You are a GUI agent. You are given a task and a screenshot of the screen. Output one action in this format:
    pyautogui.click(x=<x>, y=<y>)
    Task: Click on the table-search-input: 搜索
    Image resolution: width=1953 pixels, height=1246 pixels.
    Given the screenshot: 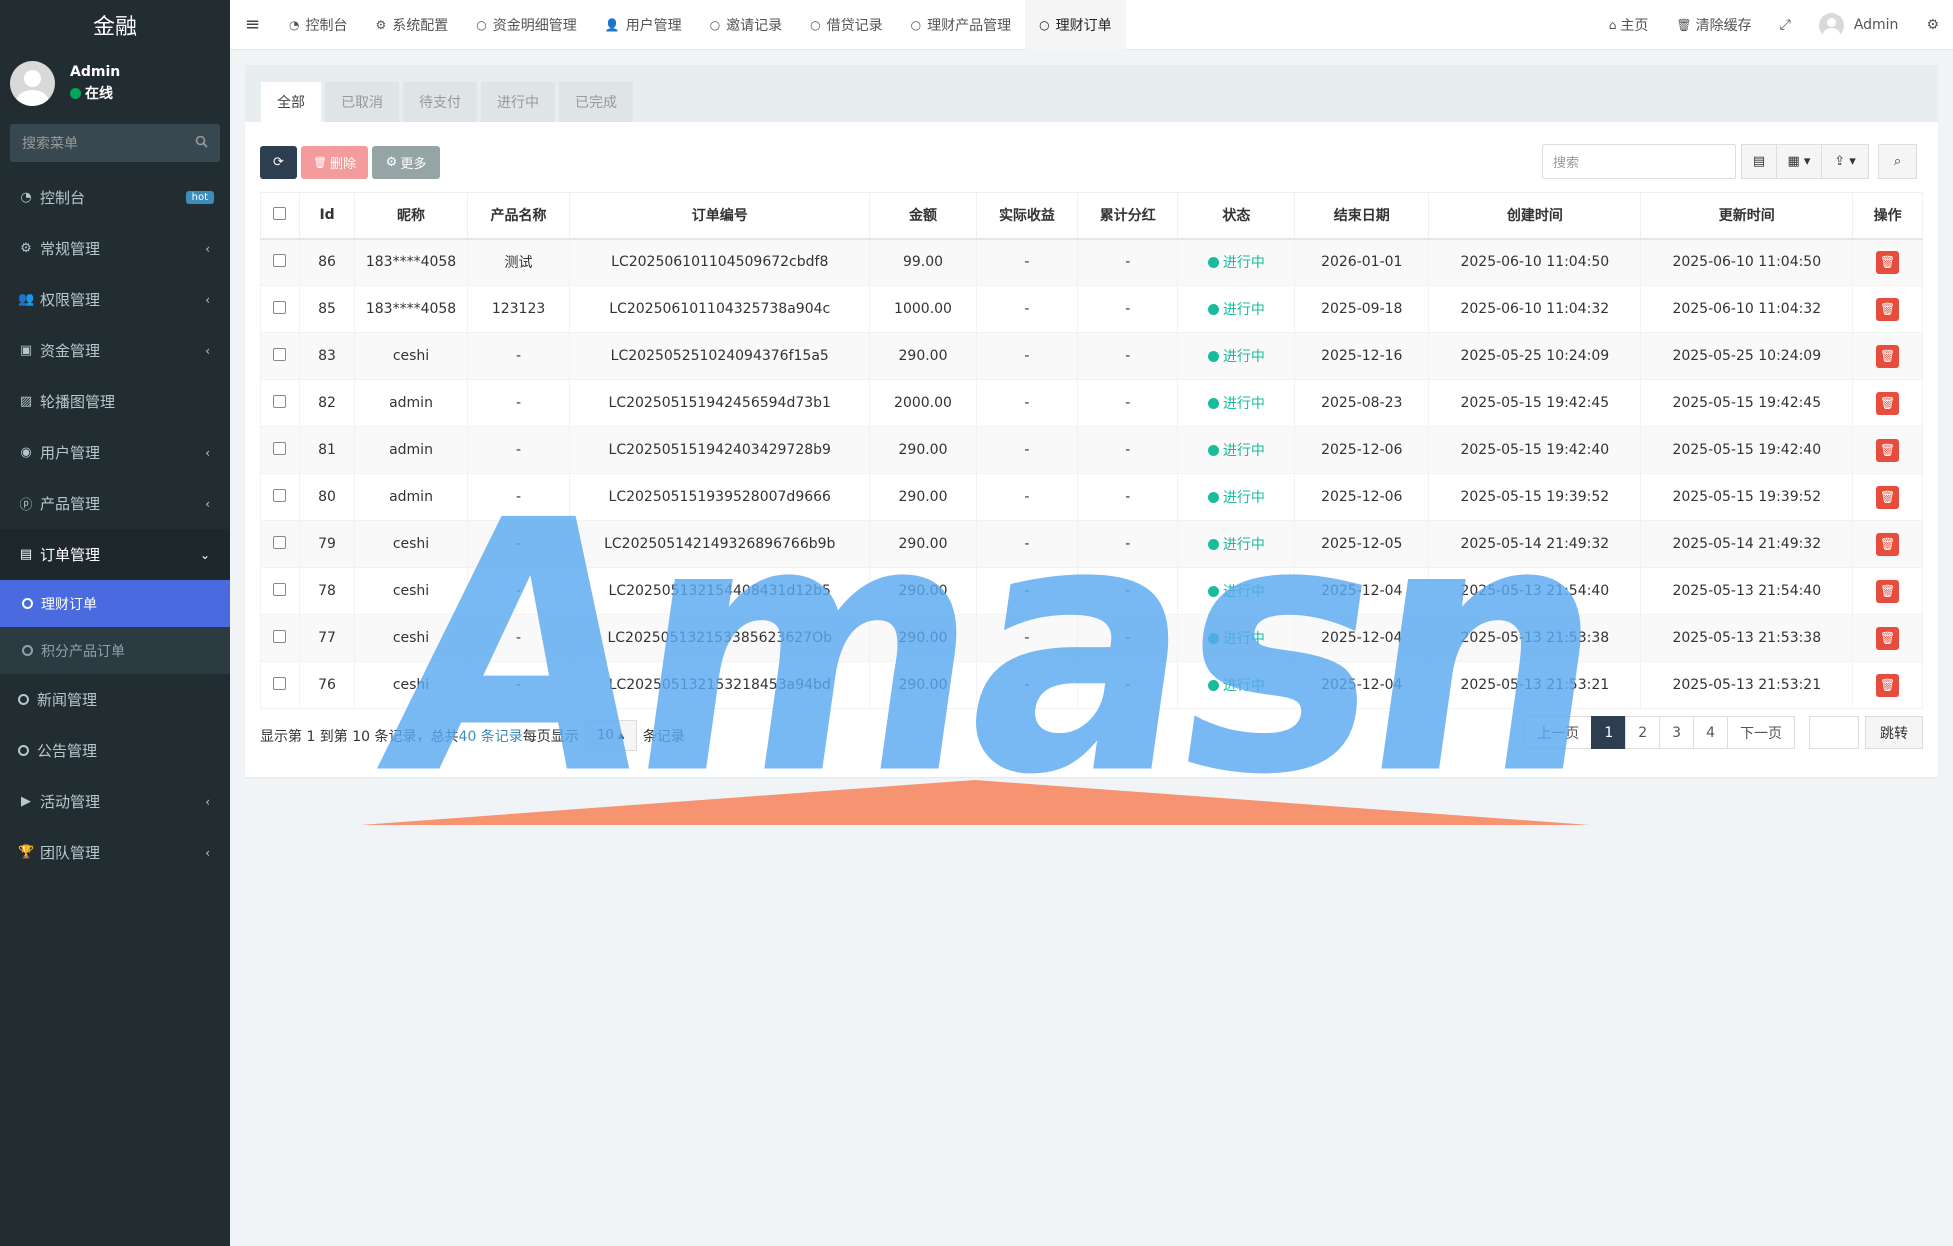 What is the action you would take?
    pyautogui.click(x=1639, y=161)
    